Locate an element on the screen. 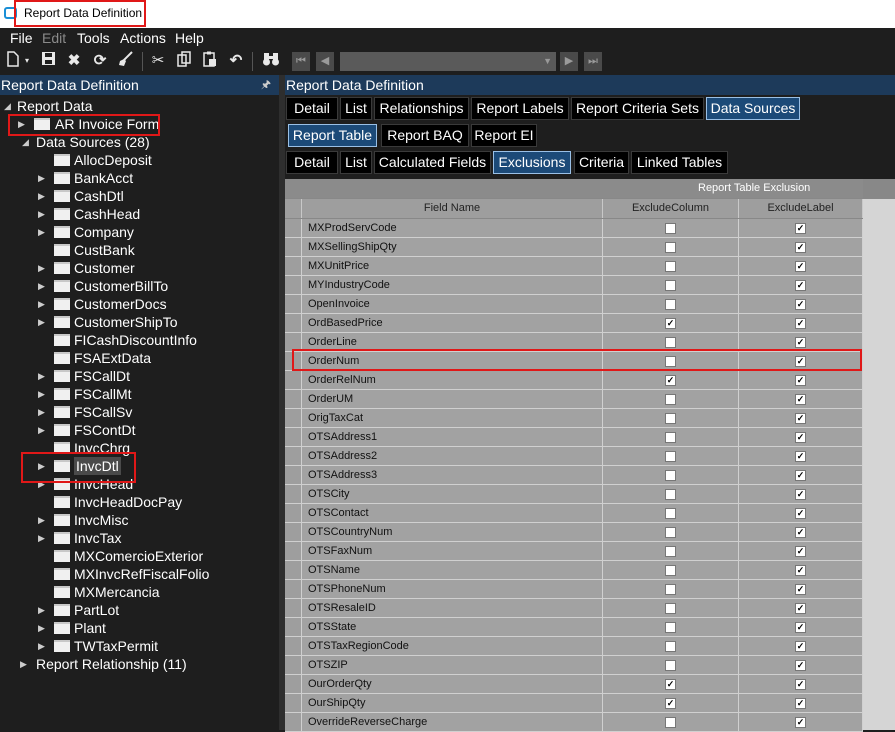 The height and width of the screenshot is (732, 895). tree-node-cashdtl: ▶ CashDtl is located at coordinates (139, 196).